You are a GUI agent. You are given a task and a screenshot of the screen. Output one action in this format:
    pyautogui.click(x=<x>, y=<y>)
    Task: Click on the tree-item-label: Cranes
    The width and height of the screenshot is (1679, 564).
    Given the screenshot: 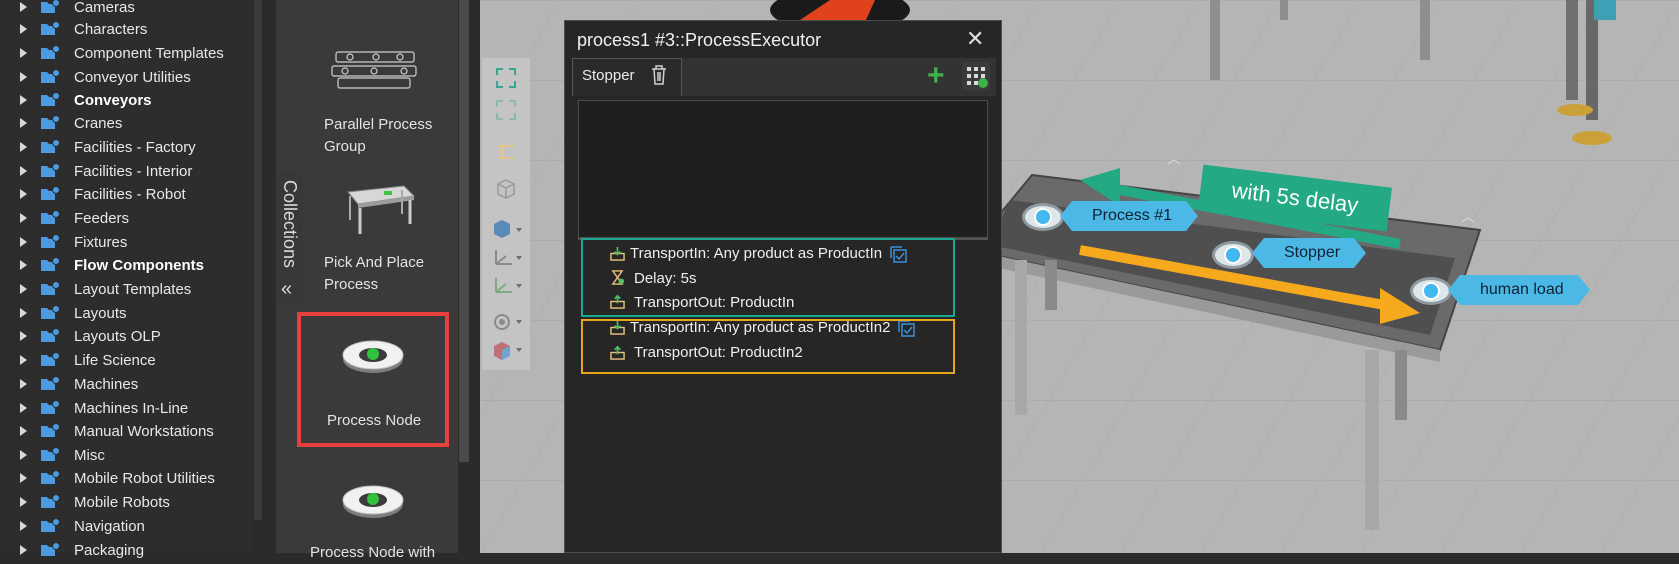 What is the action you would take?
    pyautogui.click(x=98, y=123)
    